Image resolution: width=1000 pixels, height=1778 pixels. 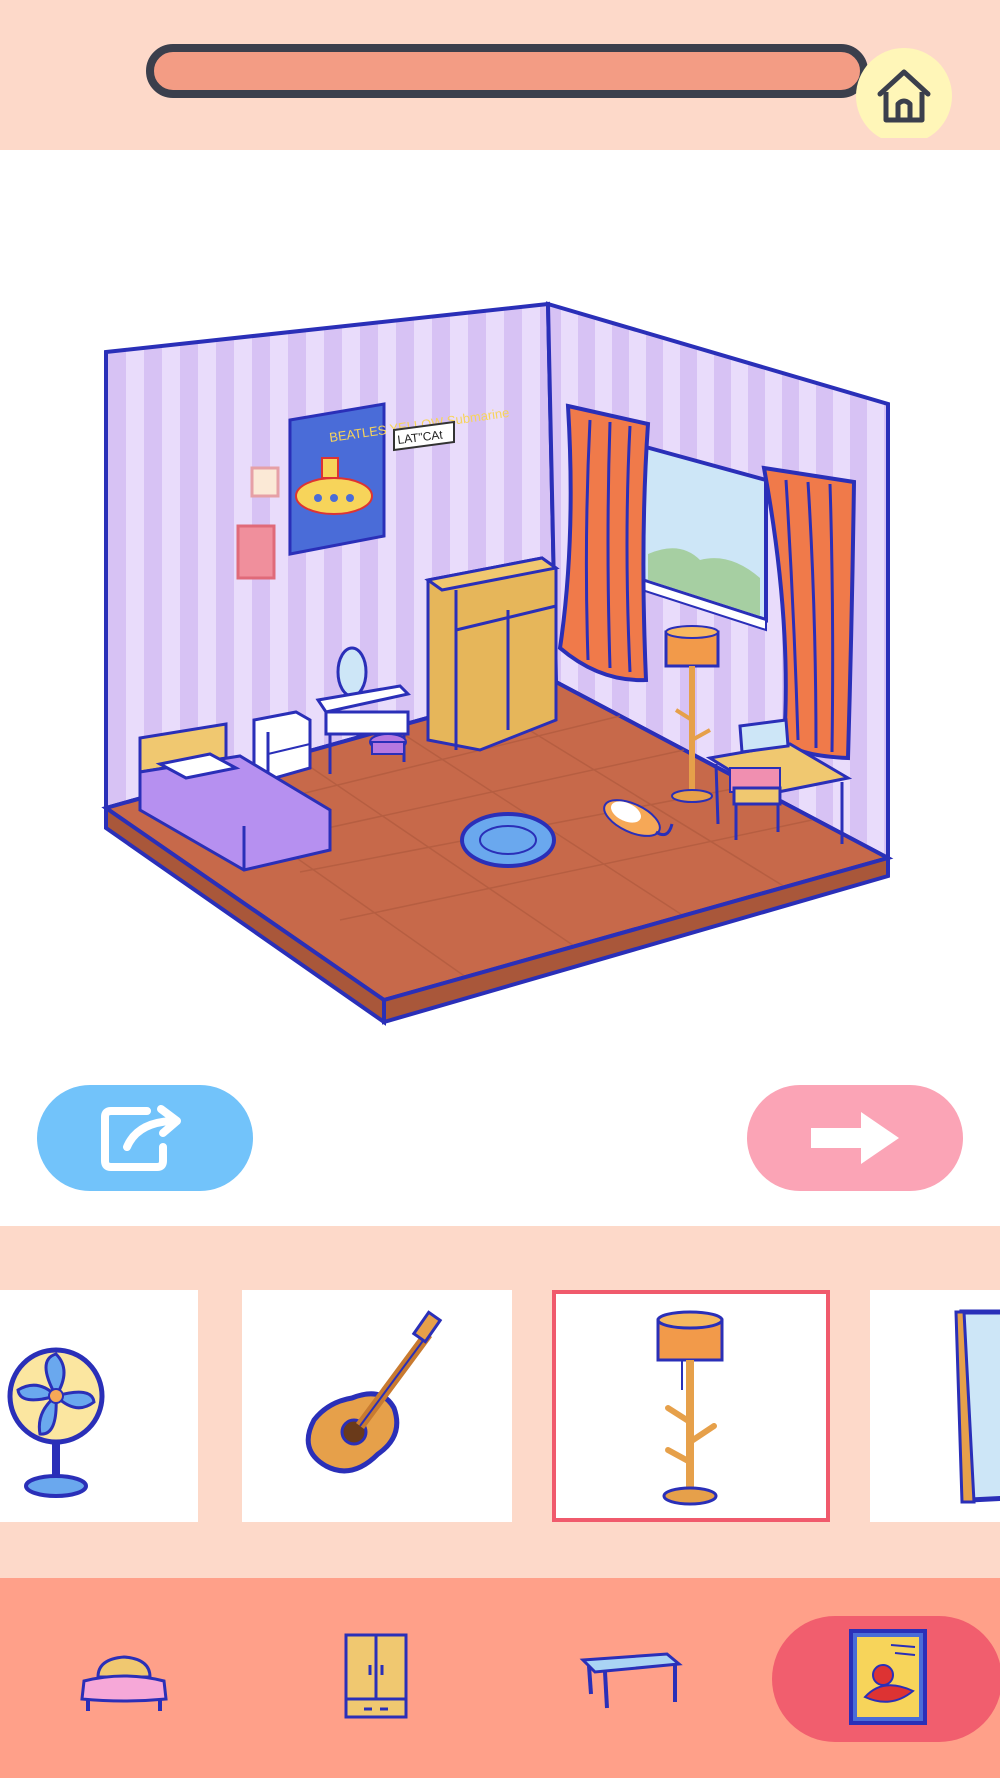 I want to click on tab-table, so click(x=630, y=1677).